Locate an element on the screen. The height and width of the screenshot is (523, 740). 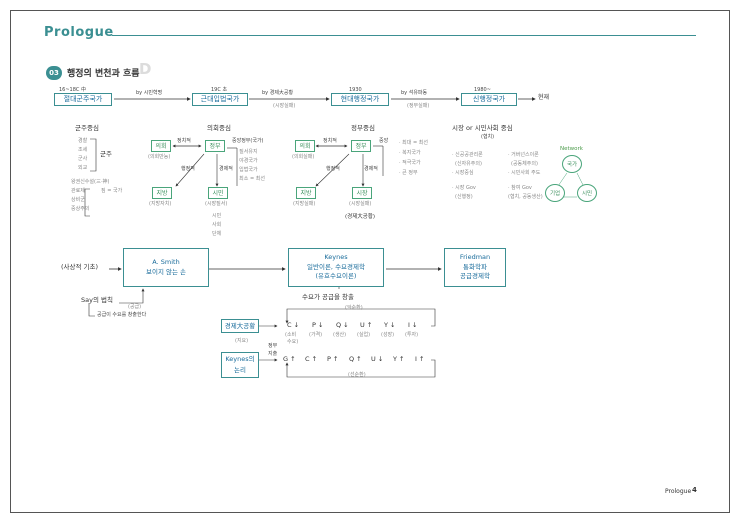
chain1-sub: (소비 is located at coordinates (291, 335).